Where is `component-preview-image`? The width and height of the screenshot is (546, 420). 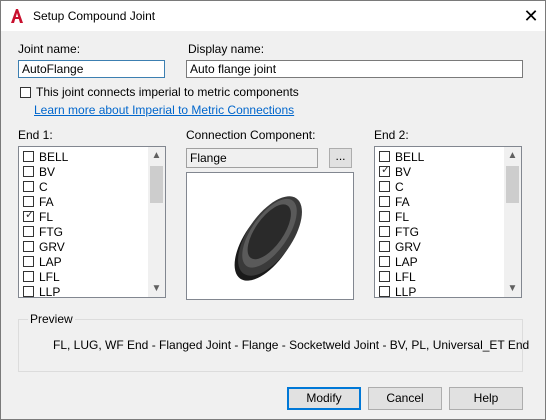 component-preview-image is located at coordinates (270, 236).